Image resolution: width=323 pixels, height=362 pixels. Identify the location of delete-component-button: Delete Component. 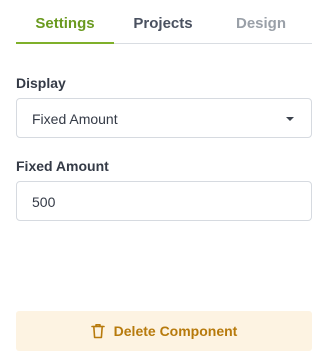
(164, 331).